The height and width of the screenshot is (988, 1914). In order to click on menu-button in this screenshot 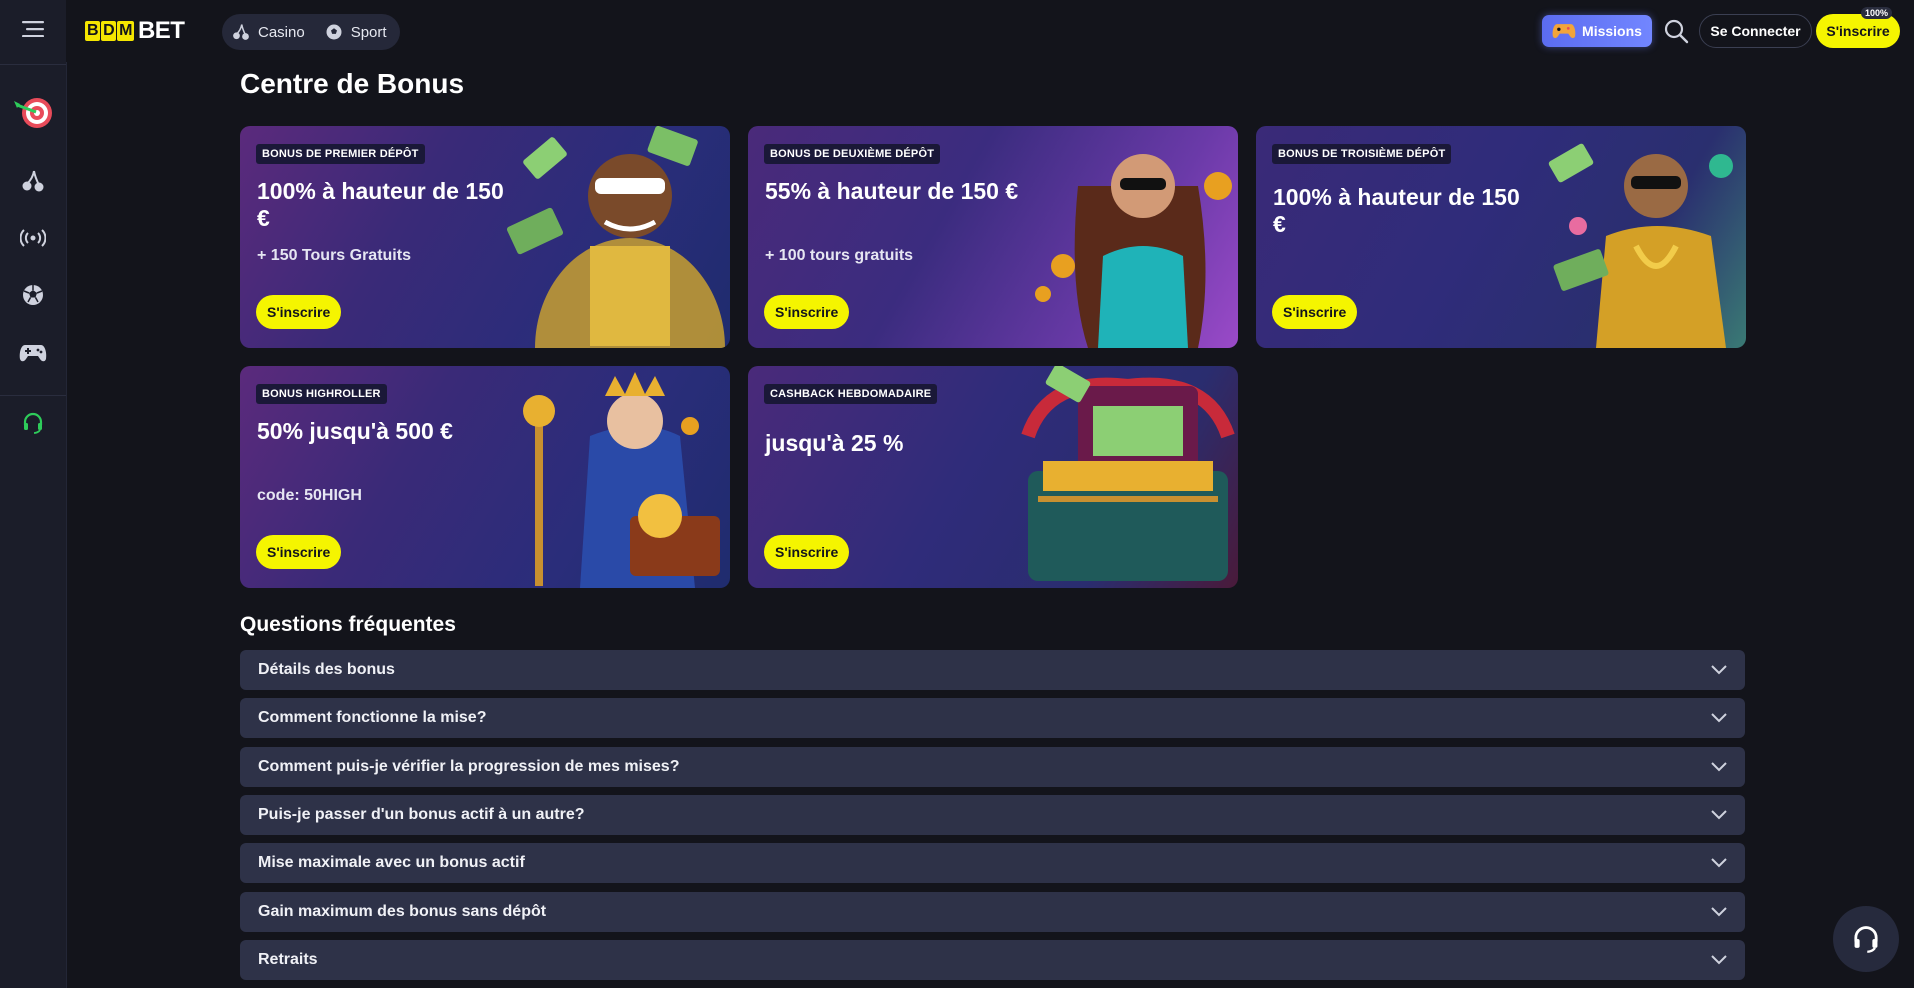, I will do `click(33, 29)`.